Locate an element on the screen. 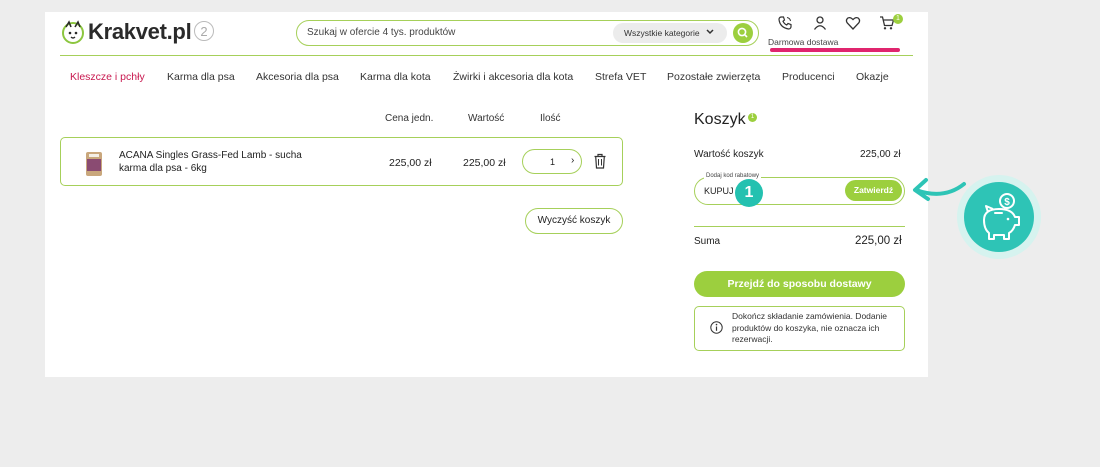 The image size is (1100, 467). promo-code-label: Dodaj kod rabatowy is located at coordinates (733, 176).